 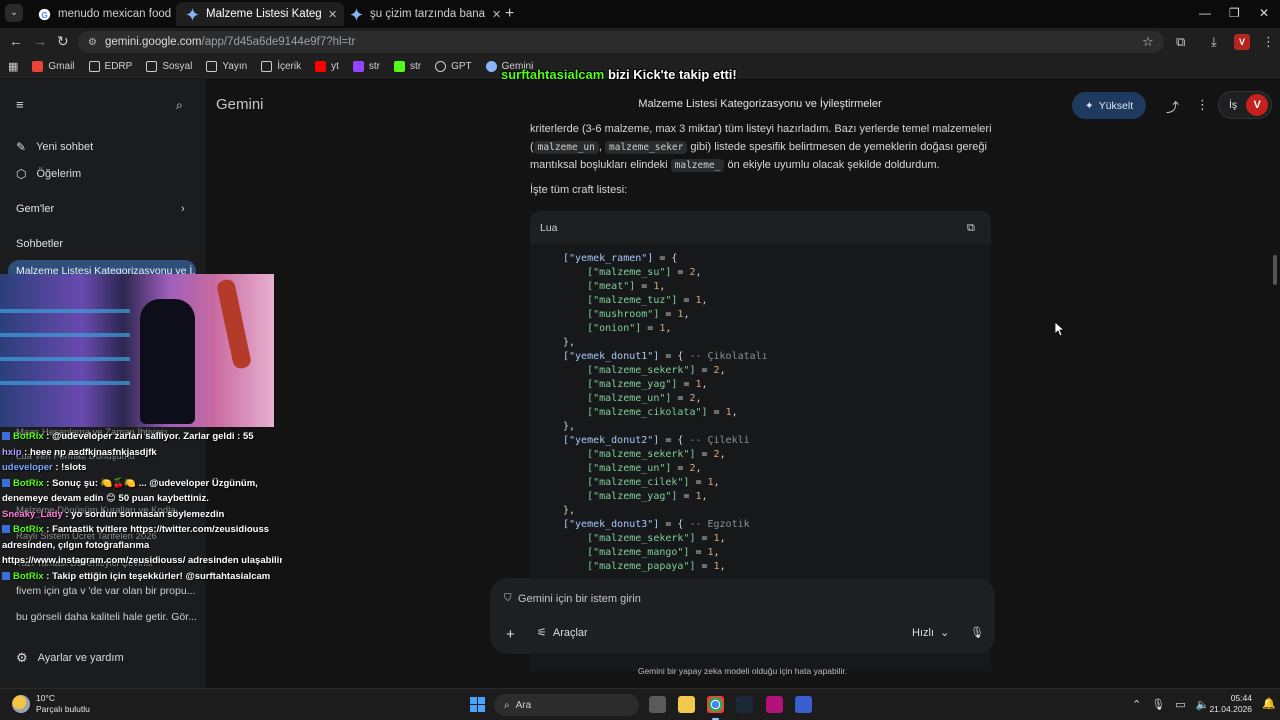 I want to click on download-icon: ⤓, so click(x=1214, y=42).